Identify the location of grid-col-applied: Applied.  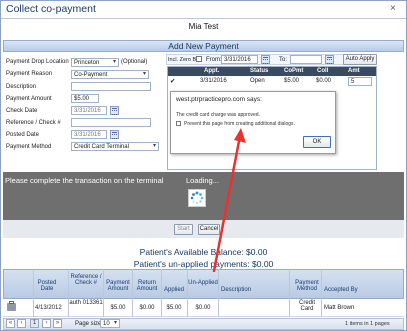
(173, 290).